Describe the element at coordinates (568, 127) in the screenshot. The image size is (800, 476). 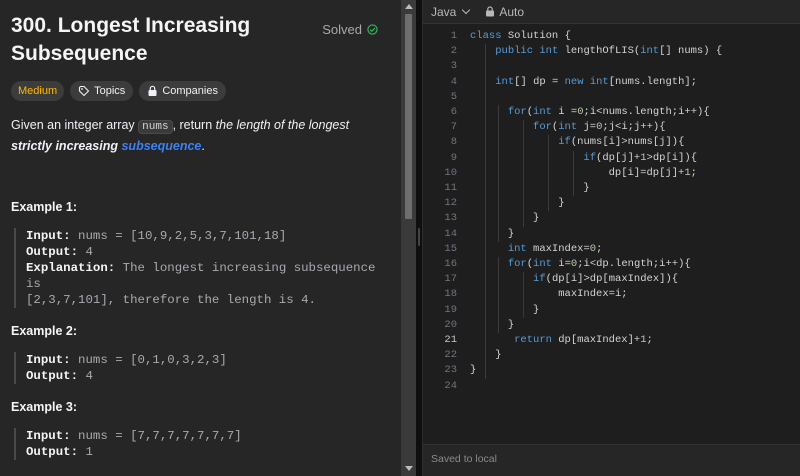
I see `code-text: for(int j=0;j<i;j++){` at that location.